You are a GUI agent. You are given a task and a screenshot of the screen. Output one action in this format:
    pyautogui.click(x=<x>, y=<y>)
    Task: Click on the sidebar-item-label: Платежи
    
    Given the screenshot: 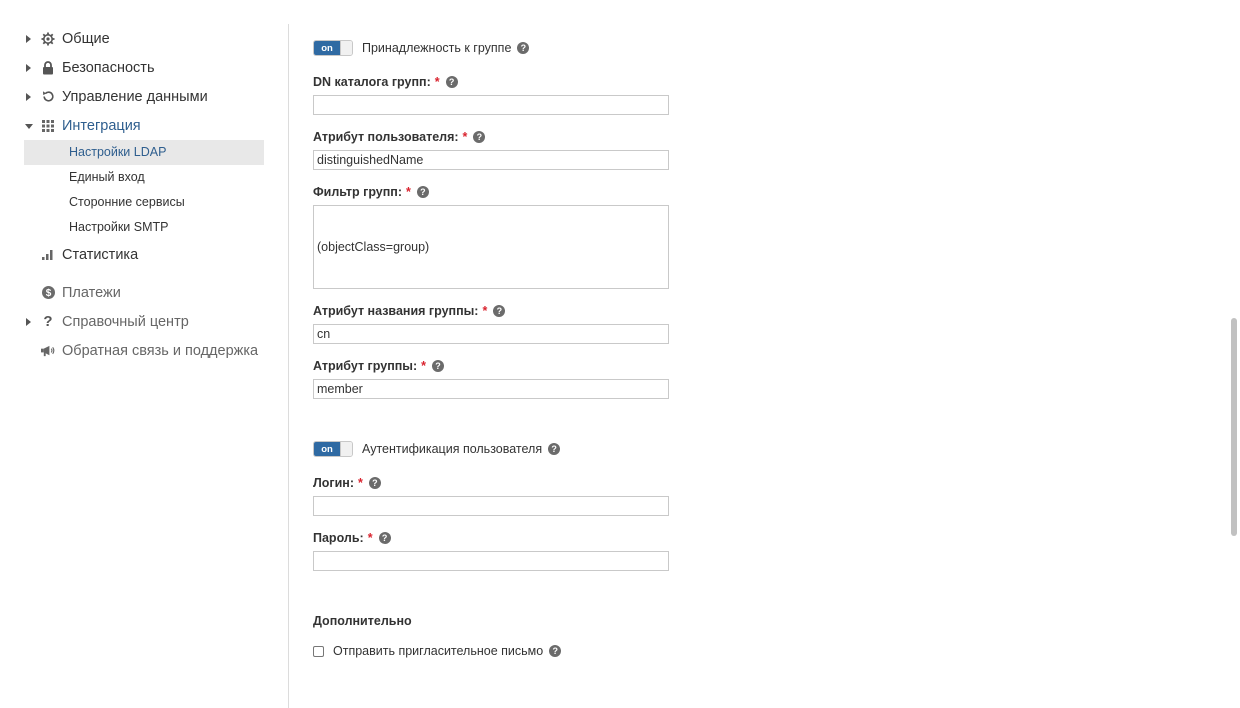 What is the action you would take?
    pyautogui.click(x=91, y=292)
    